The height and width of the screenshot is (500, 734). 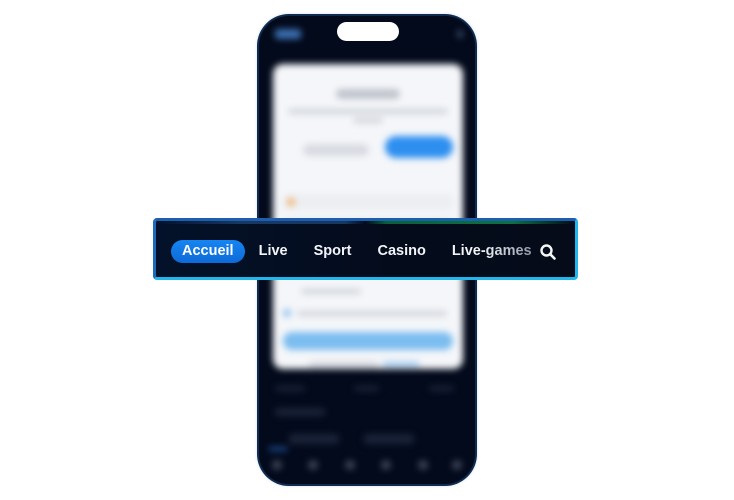 What do you see at coordinates (365, 222) in the screenshot?
I see `nav-top-glow` at bounding box center [365, 222].